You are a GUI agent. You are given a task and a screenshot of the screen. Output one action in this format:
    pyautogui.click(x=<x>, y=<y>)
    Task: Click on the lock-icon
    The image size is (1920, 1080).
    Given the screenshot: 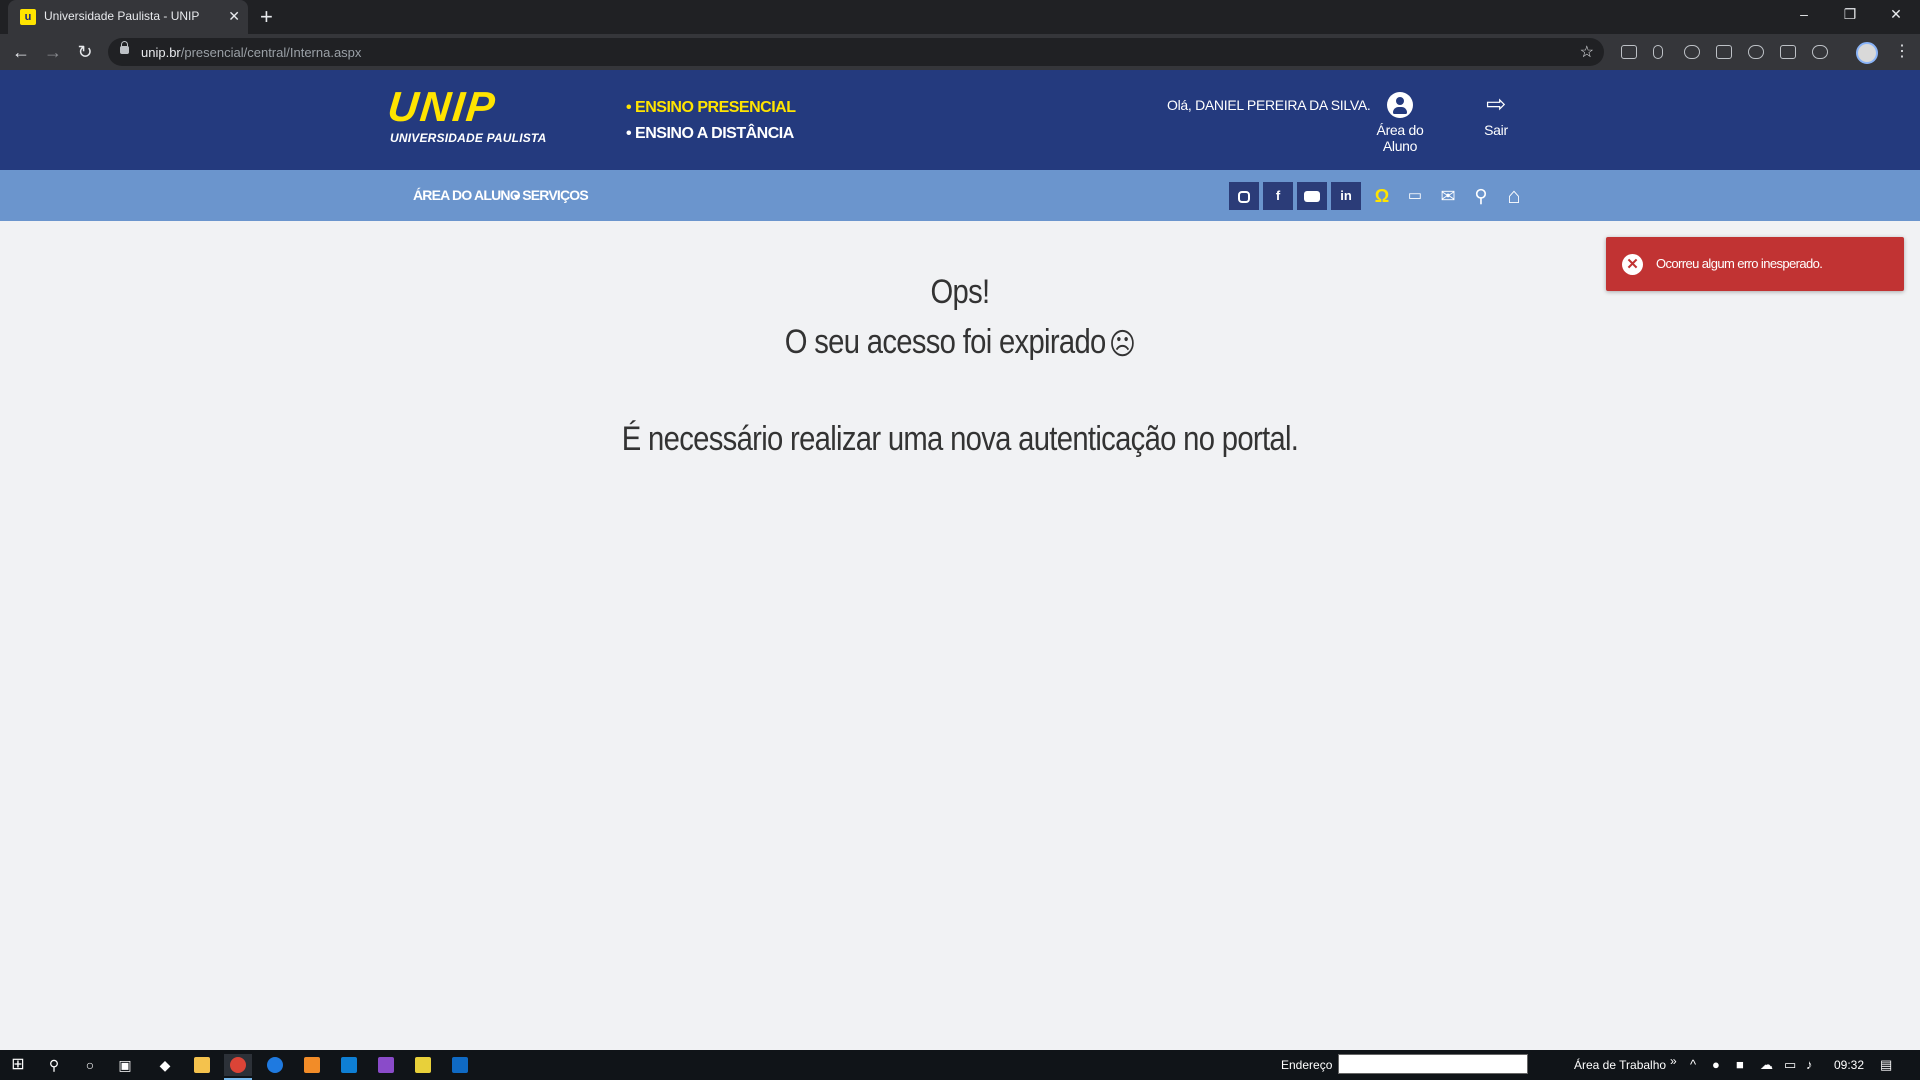 What is the action you would take?
    pyautogui.click(x=124, y=47)
    